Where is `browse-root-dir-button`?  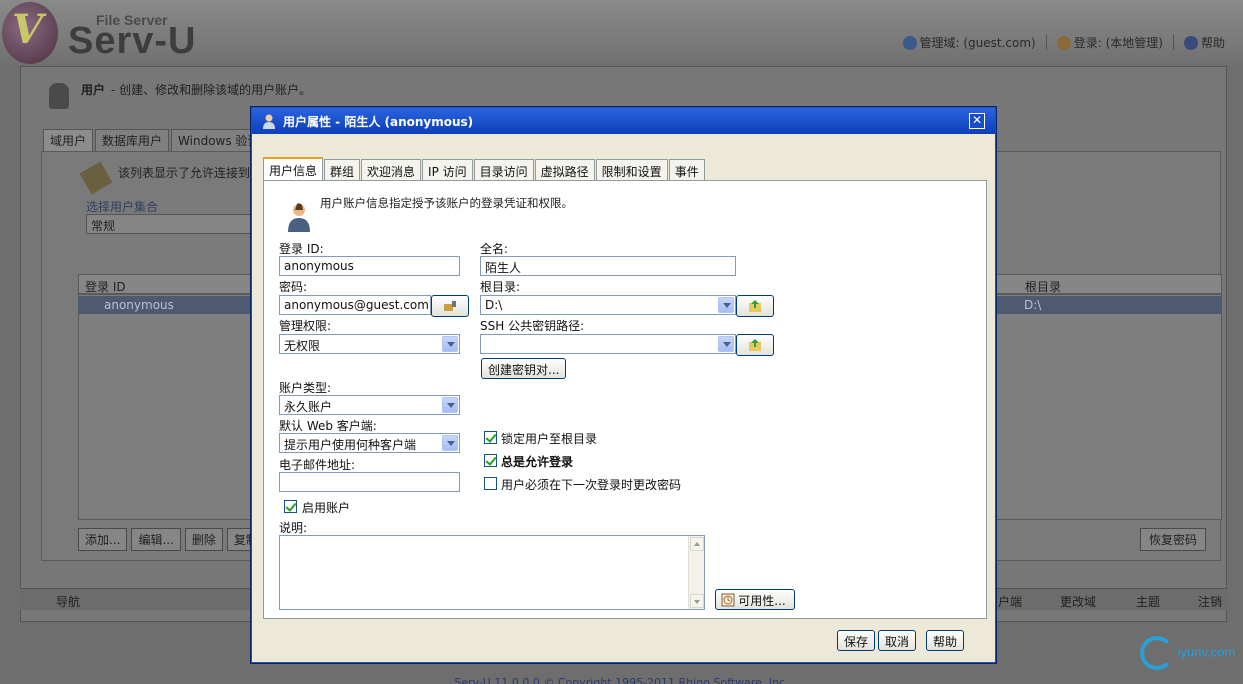 browse-root-dir-button is located at coordinates (755, 306).